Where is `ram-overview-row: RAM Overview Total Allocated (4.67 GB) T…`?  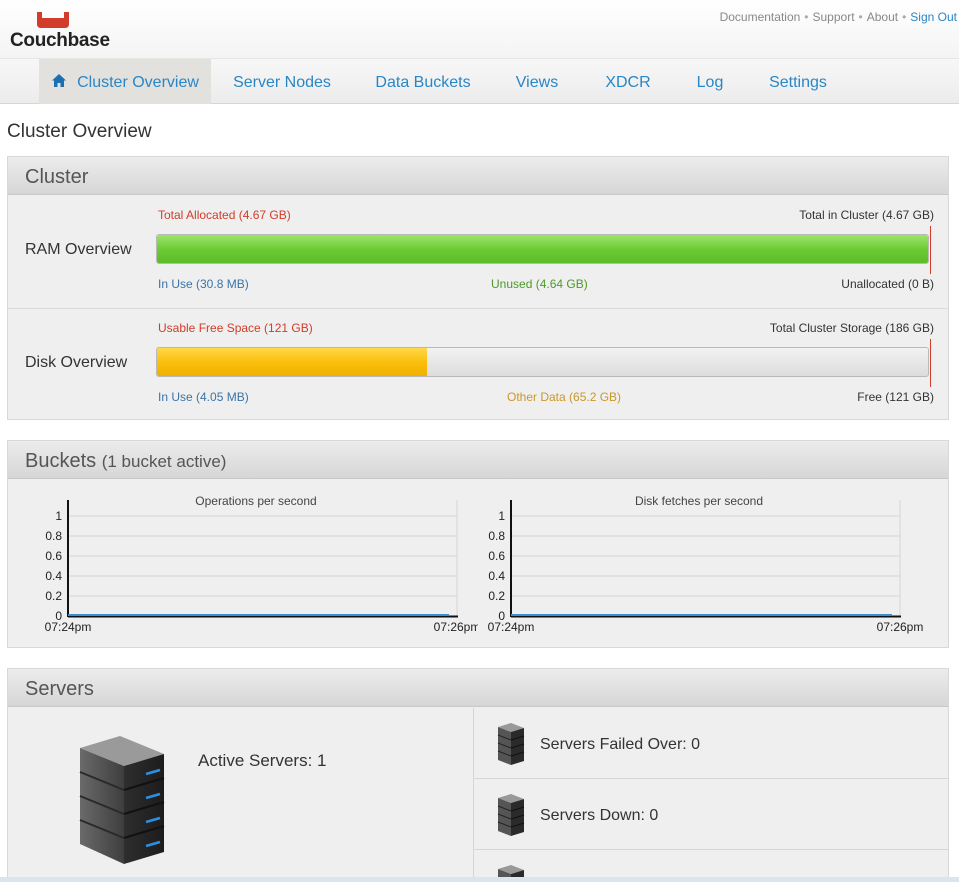
ram-overview-row: RAM Overview Total Allocated (4.67 GB) T… is located at coordinates (478, 252).